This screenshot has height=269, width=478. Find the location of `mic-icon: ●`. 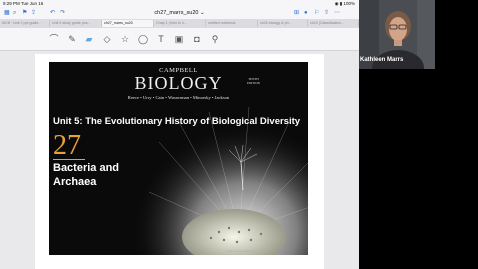

mic-icon: ● is located at coordinates (306, 13).